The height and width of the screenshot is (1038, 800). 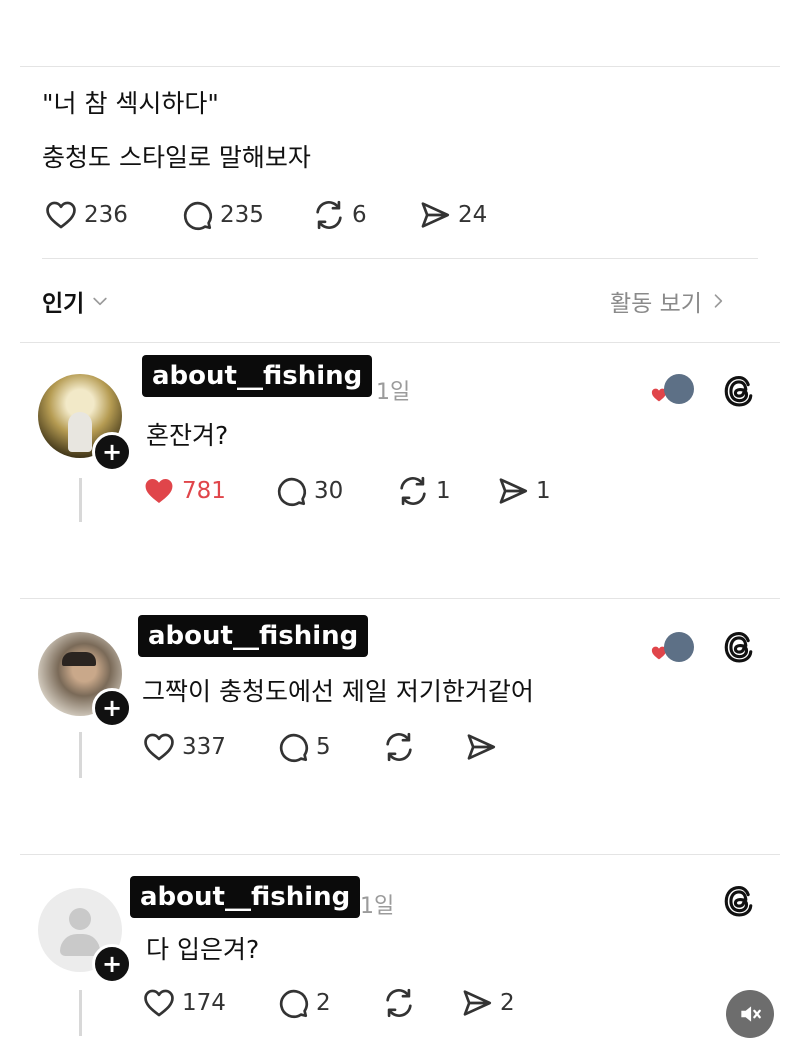 I want to click on comment-share-button: 1, so click(x=523, y=491).